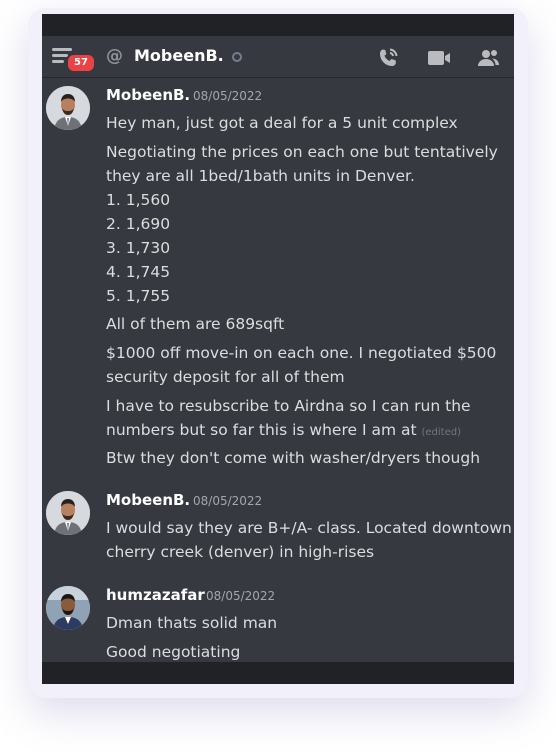  What do you see at coordinates (138, 200) in the screenshot?
I see `message-text: 1. 1,560` at bounding box center [138, 200].